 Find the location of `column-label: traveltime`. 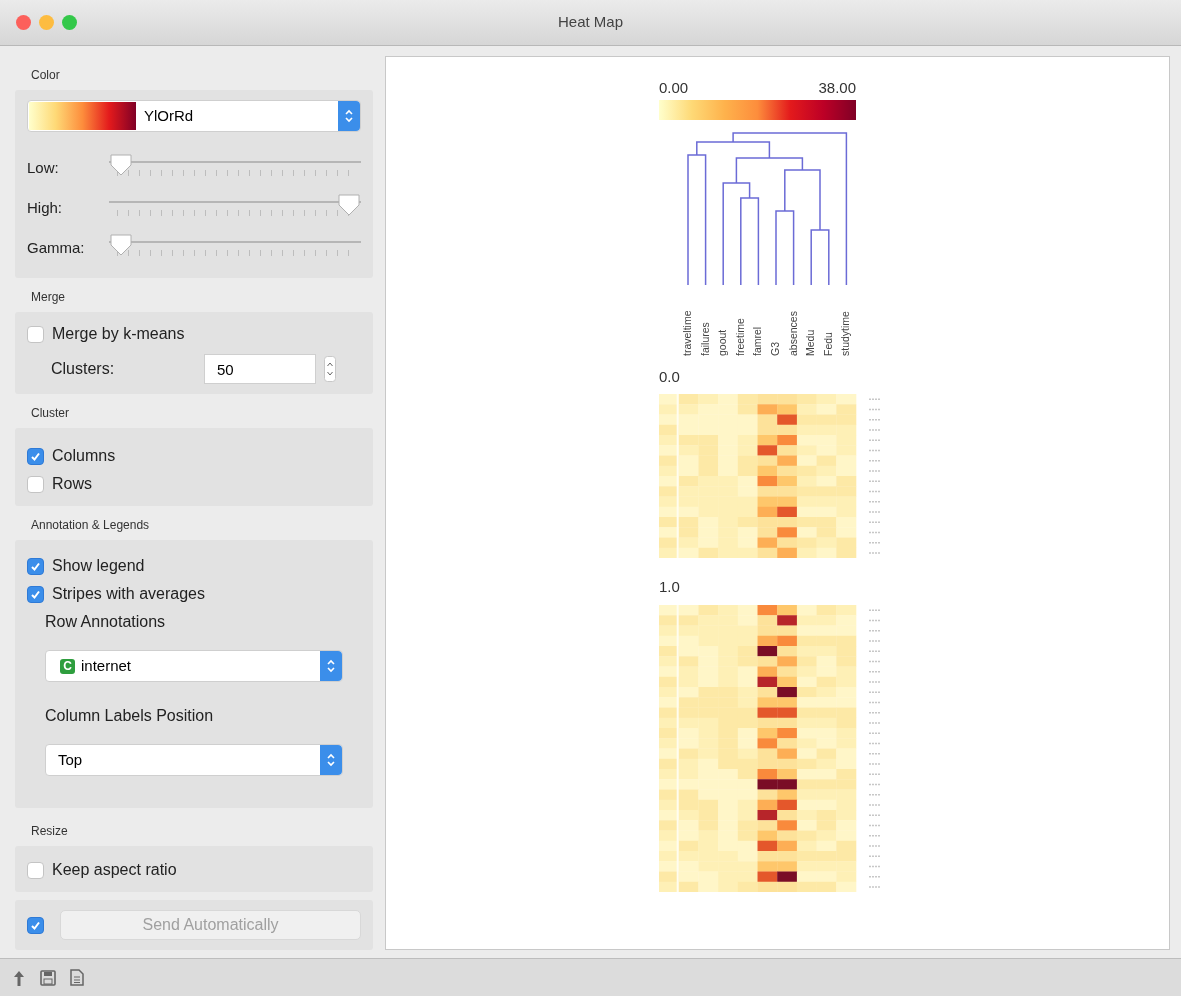

column-label: traveltime is located at coordinates (687, 332).